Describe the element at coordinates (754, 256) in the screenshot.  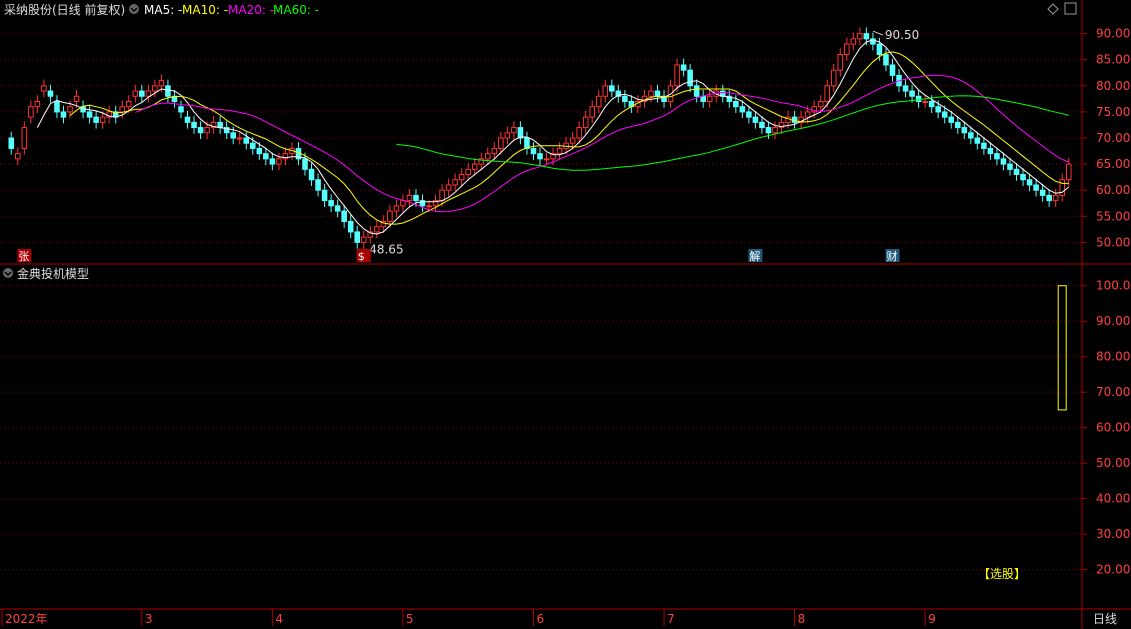
I see `event-marker-text: 解` at that location.